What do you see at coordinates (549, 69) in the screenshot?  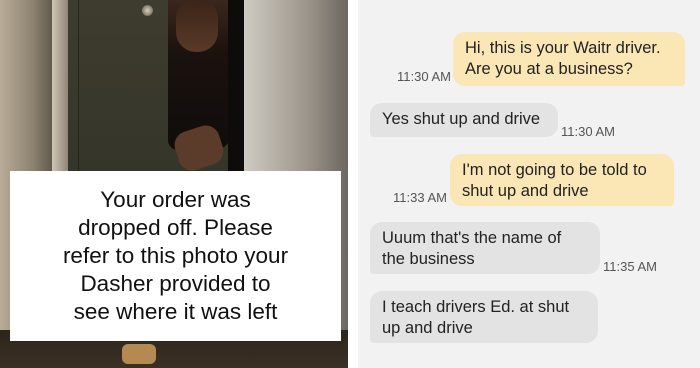 I see `message-text-line: Are you at a business?` at bounding box center [549, 69].